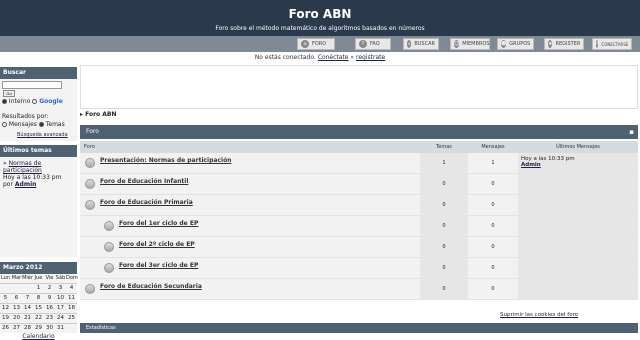 The width and height of the screenshot is (640, 340). I want to click on calendar-day: 20, so click(16, 318).